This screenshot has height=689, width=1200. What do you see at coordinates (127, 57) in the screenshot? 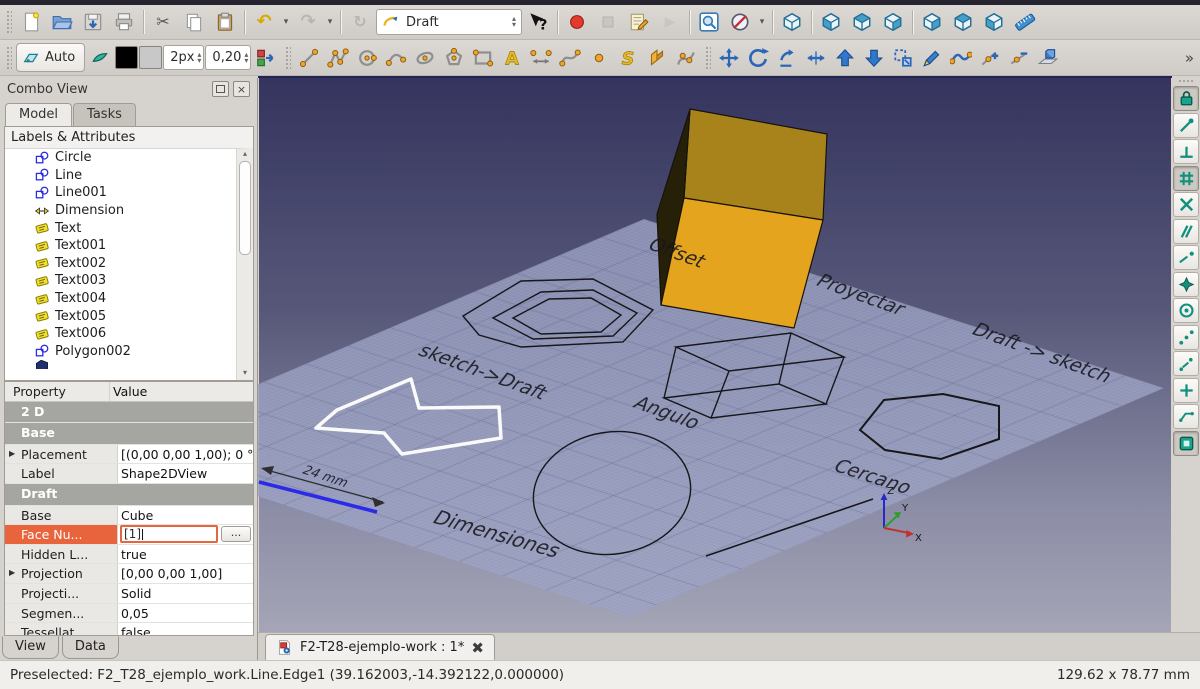
I see `line-color-swatch` at bounding box center [127, 57].